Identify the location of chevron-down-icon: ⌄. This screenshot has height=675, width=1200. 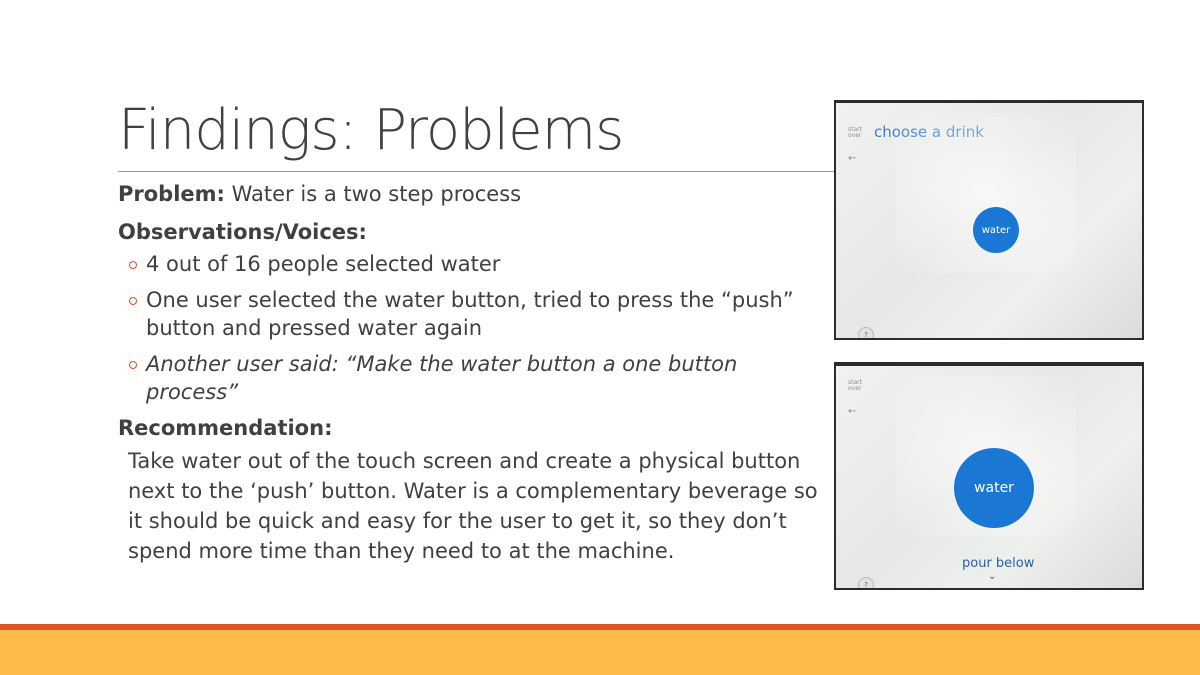
(992, 576).